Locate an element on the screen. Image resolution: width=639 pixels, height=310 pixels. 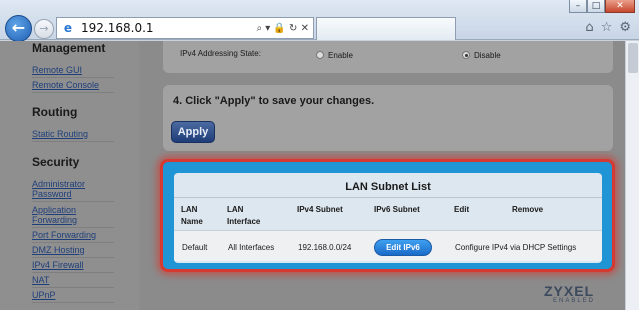
cell-lan-interface: All Interfaces is located at coordinates (251, 247).